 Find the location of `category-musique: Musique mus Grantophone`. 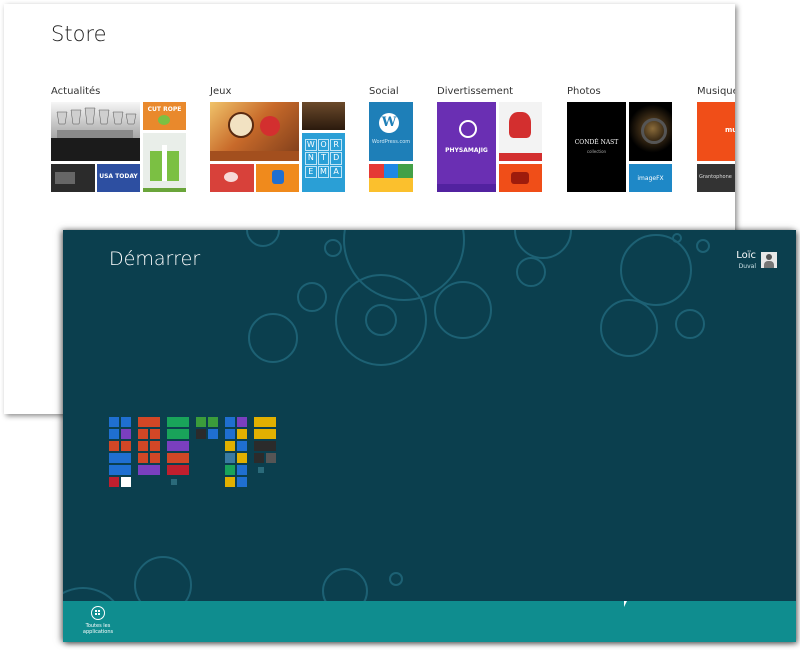

category-musique: Musique mus Grantophone is located at coordinates (716, 139).